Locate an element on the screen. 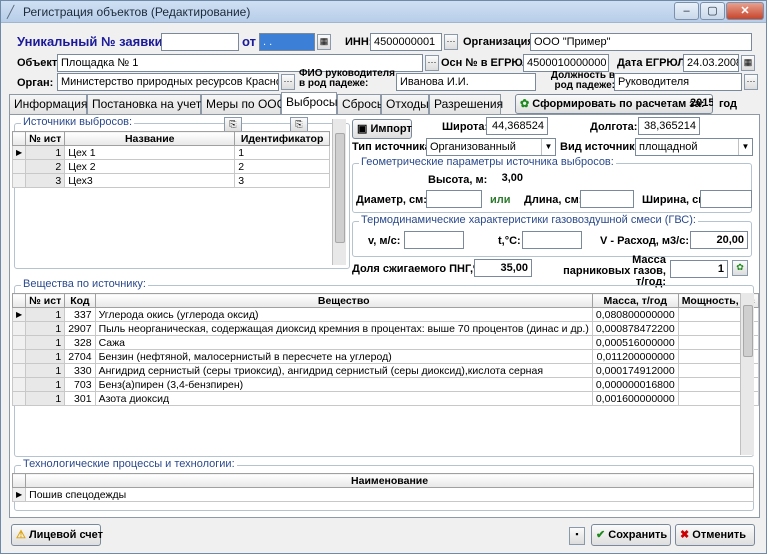  volume-input: 20,00 is located at coordinates (719, 240).